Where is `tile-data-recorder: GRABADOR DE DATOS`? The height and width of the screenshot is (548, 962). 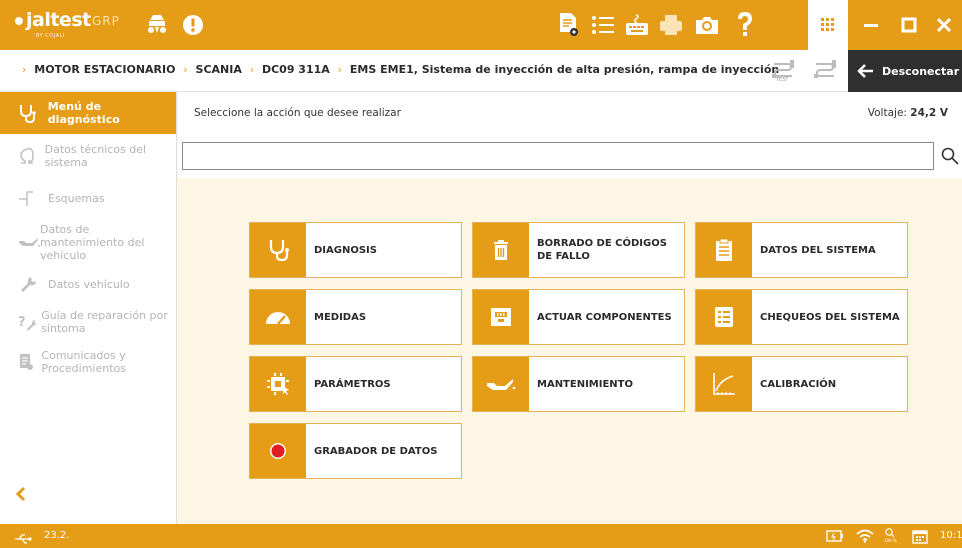
tile-data-recorder: GRABADOR DE DATOS is located at coordinates (355, 451).